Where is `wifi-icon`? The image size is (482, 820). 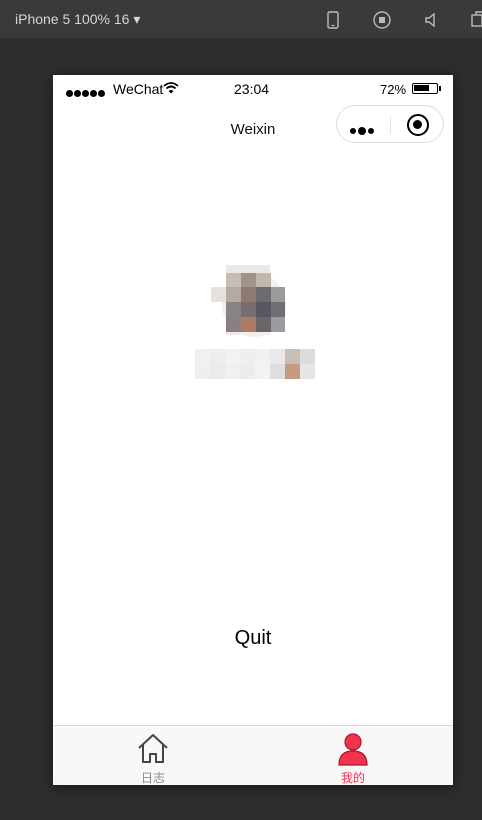 wifi-icon is located at coordinates (171, 88).